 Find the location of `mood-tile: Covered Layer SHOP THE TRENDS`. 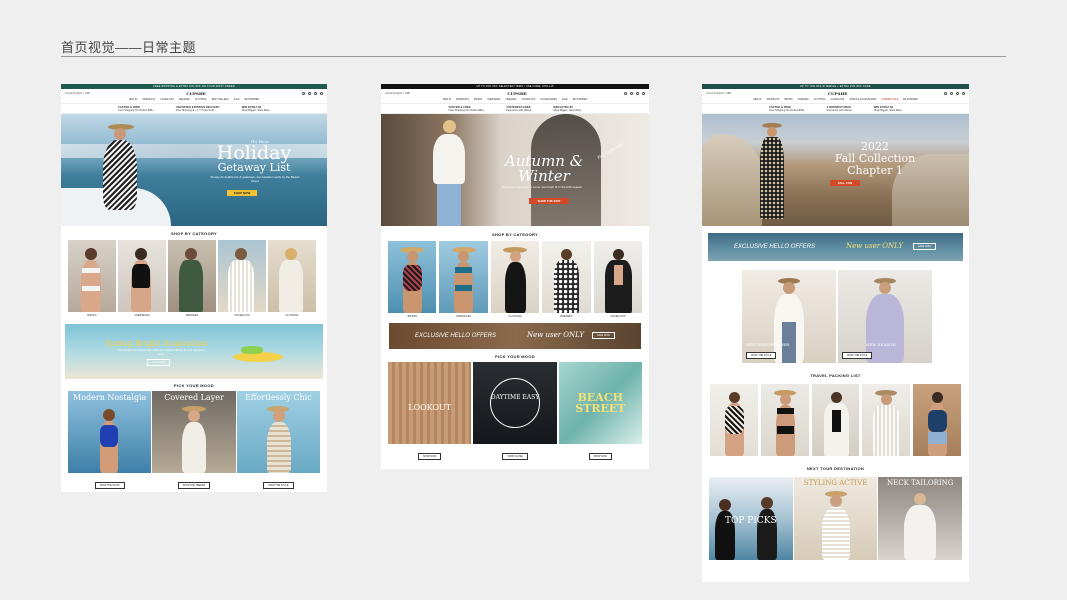

mood-tile: Covered Layer SHOP THE TRENDS is located at coordinates (194, 441).